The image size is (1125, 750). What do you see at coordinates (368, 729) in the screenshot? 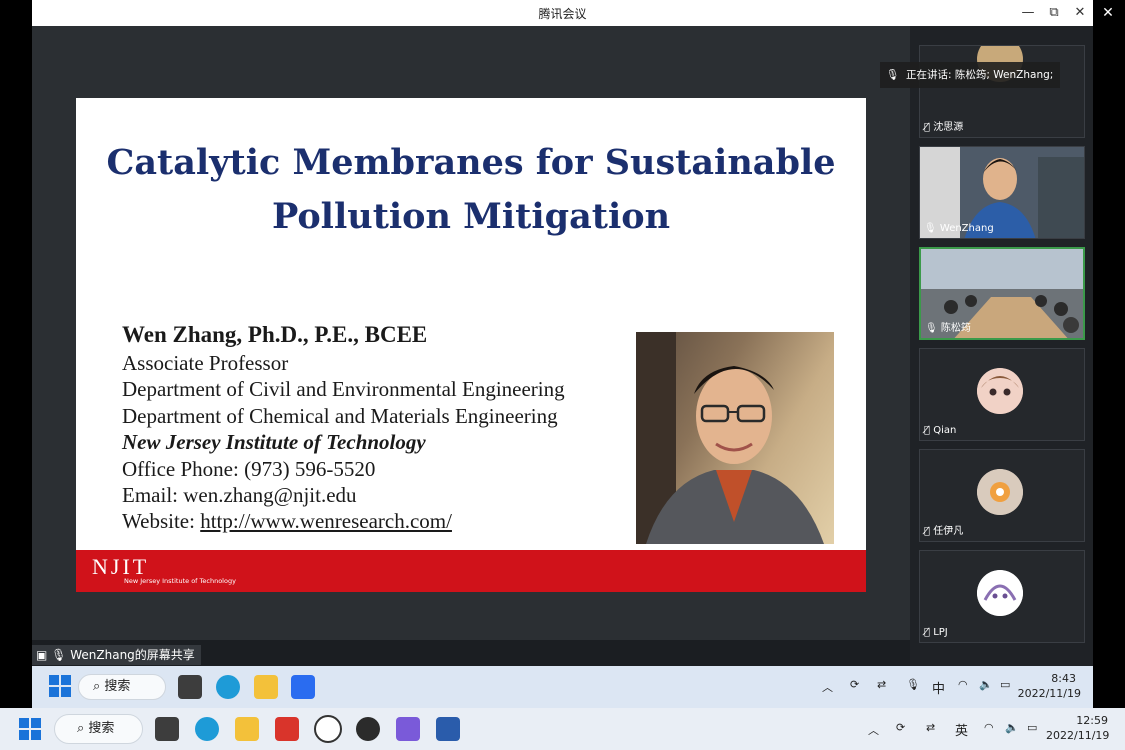
I see `app-icon` at bounding box center [368, 729].